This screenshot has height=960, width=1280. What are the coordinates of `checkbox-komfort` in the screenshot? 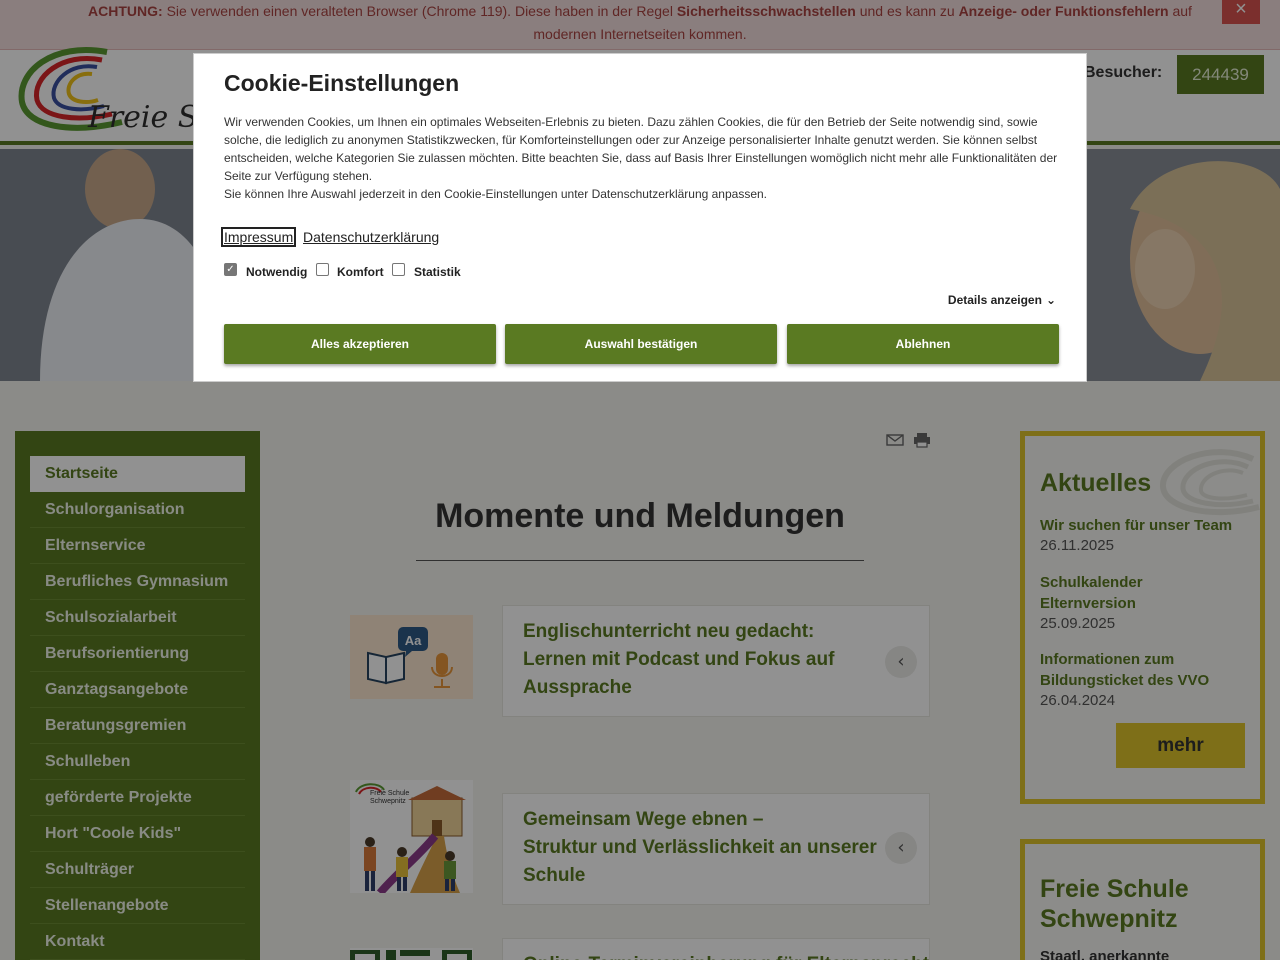 It's located at (322, 269).